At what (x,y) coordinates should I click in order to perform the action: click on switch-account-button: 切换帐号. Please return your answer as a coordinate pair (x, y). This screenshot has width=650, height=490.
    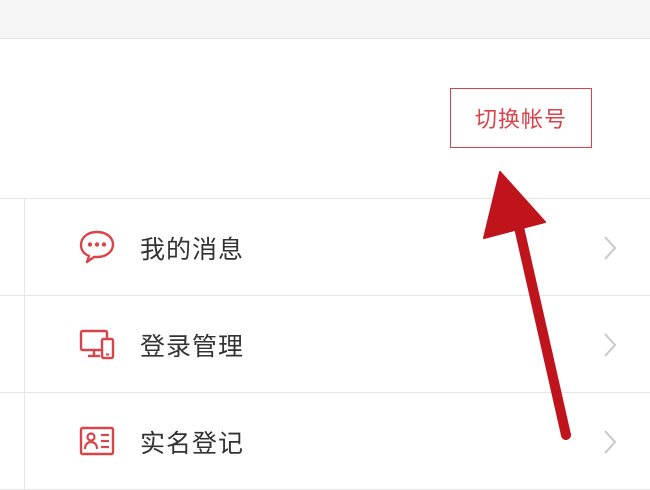
    Looking at the image, I should click on (521, 118).